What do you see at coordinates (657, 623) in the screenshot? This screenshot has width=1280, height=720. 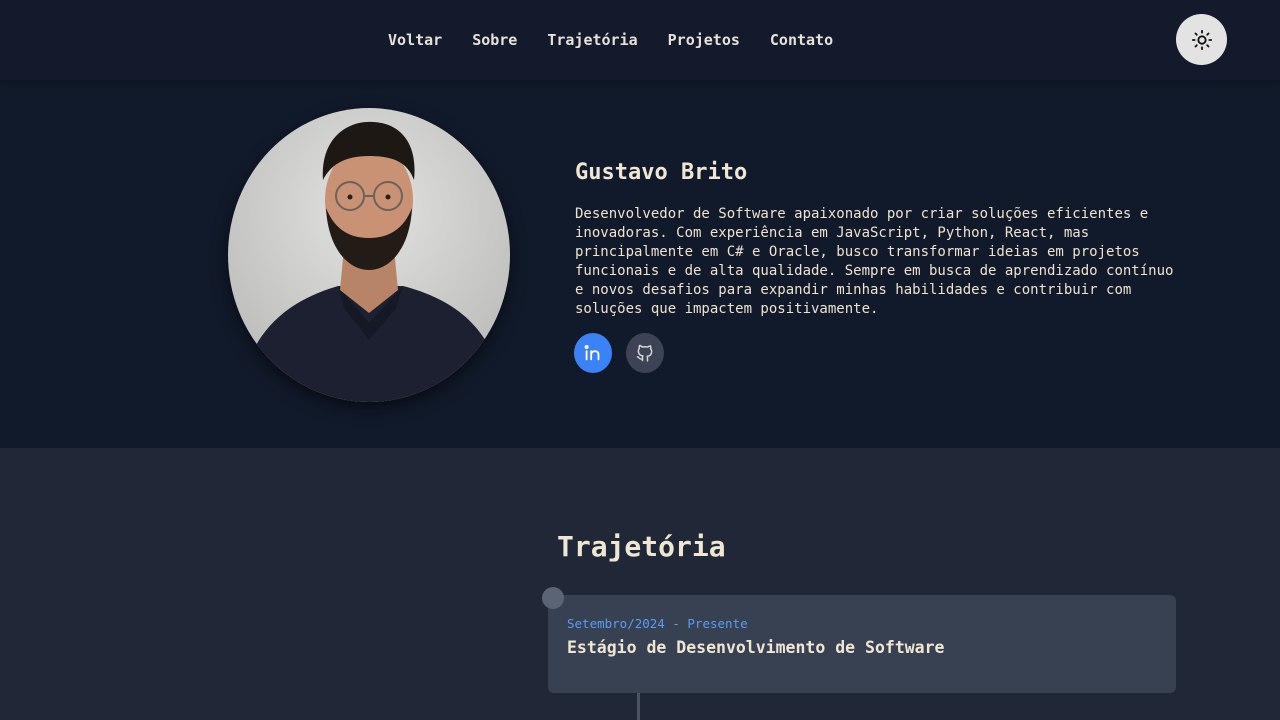 I see `timeline-date: Setembro/2024 - Presente` at bounding box center [657, 623].